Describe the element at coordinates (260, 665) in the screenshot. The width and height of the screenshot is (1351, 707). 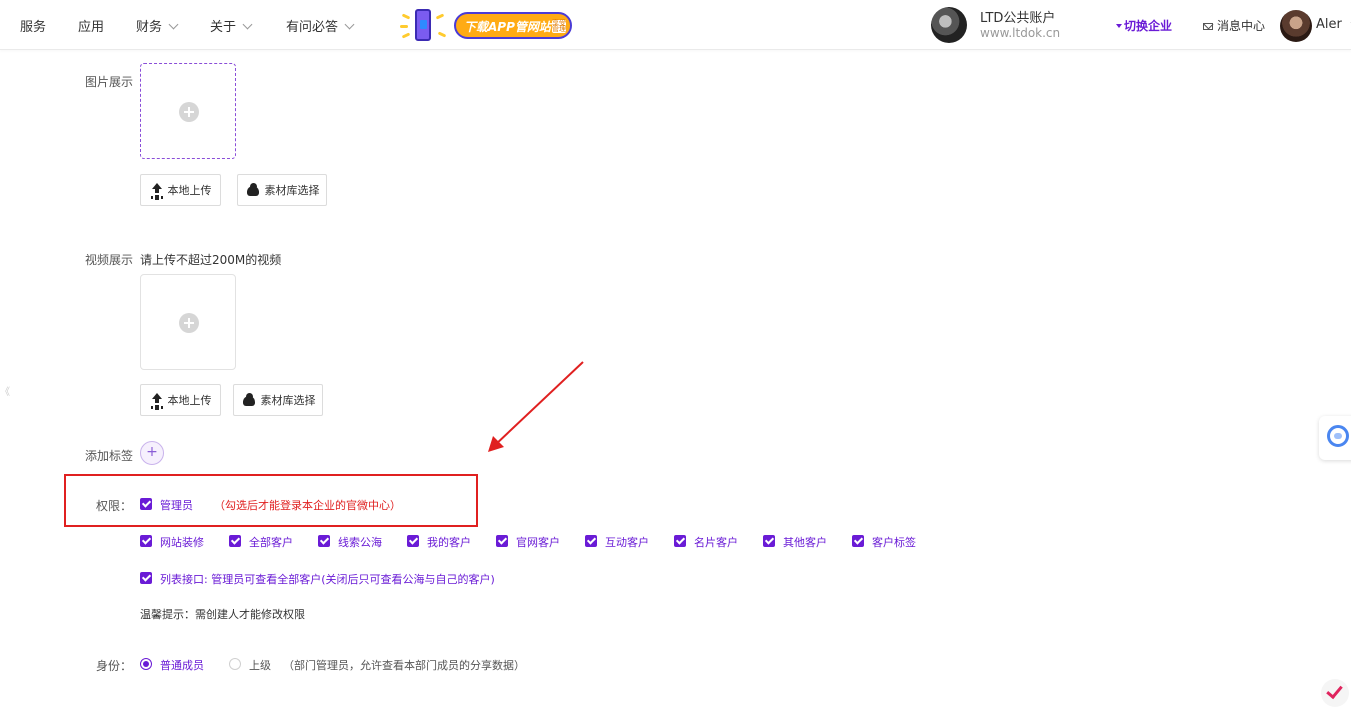
I see `identity-option-superior: 上级` at that location.